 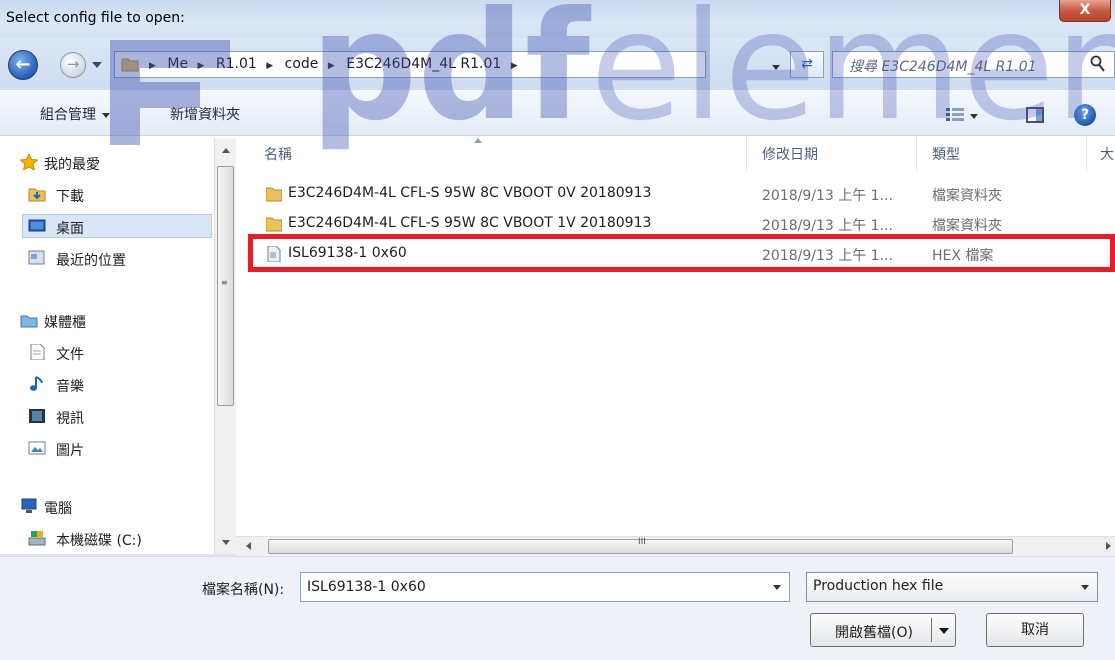 I want to click on sidebar-selection-highlight, so click(x=117, y=226).